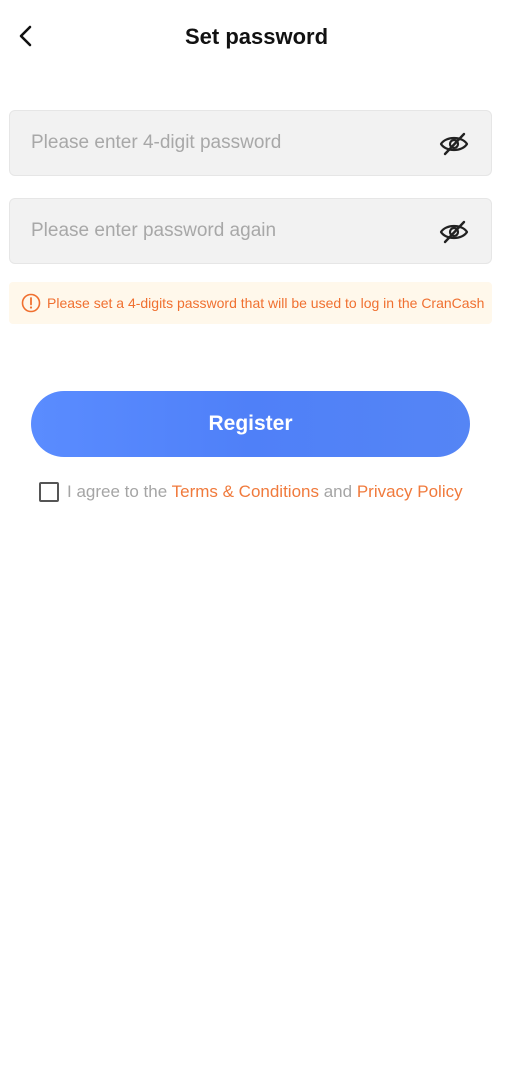 The image size is (513, 1080). Describe the element at coordinates (220, 143) in the screenshot. I see `password-input` at that location.